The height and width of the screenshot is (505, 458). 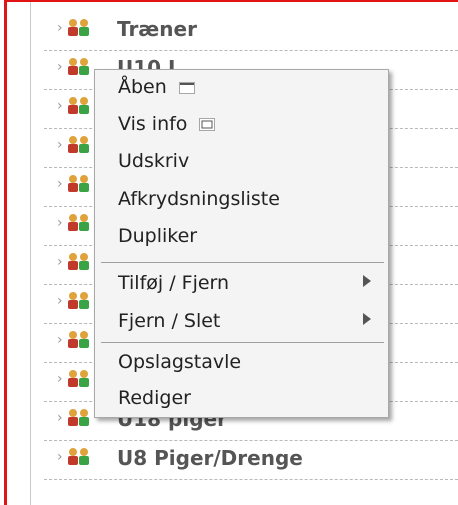 I want to click on window-icon, so click(x=186, y=87).